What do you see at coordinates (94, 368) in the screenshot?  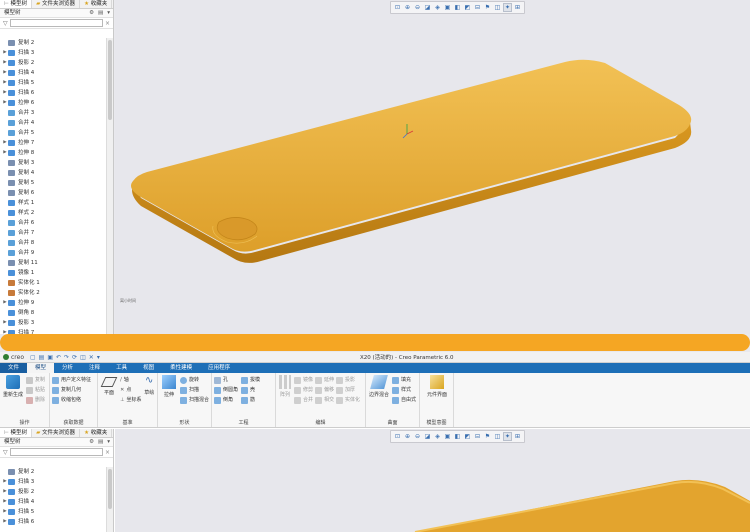 I see `tab-annotate: 注释` at bounding box center [94, 368].